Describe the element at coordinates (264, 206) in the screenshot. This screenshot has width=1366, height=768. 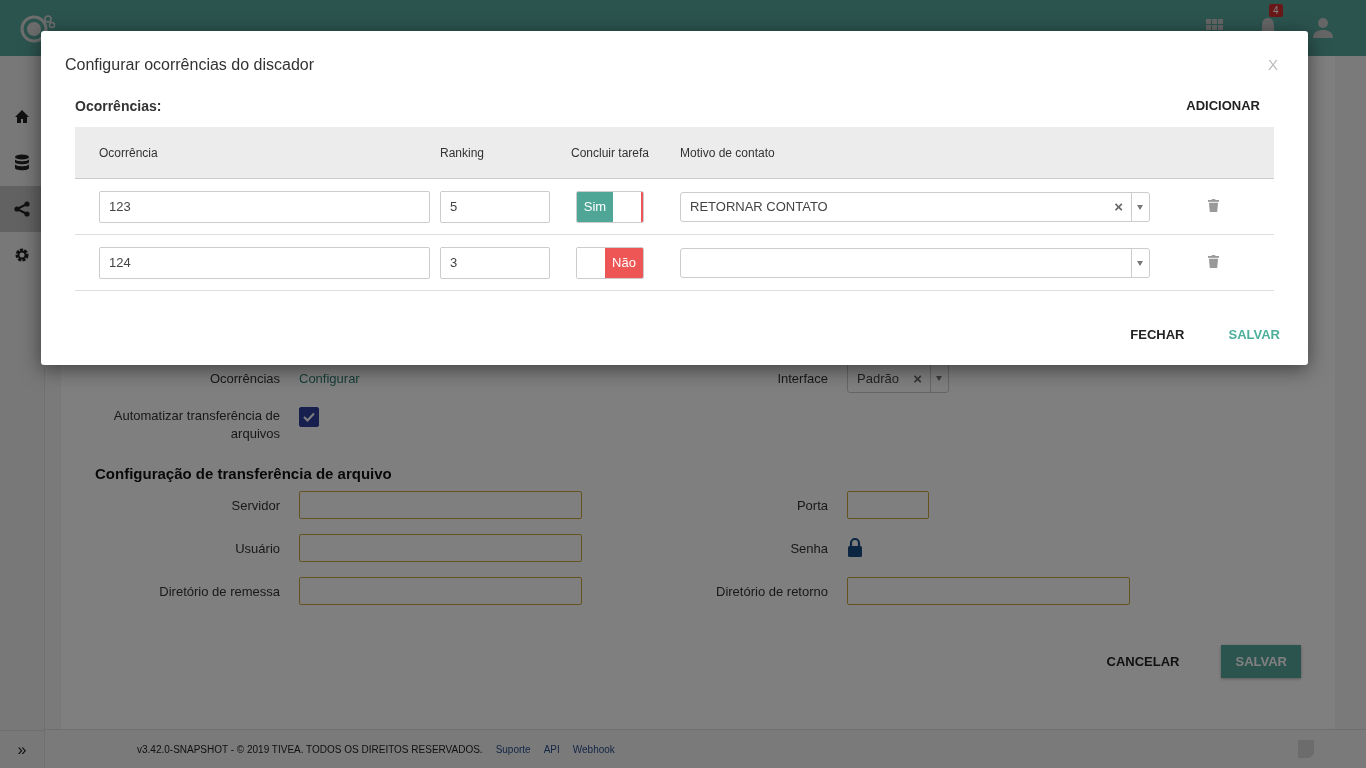
I see `input-field: 123` at that location.